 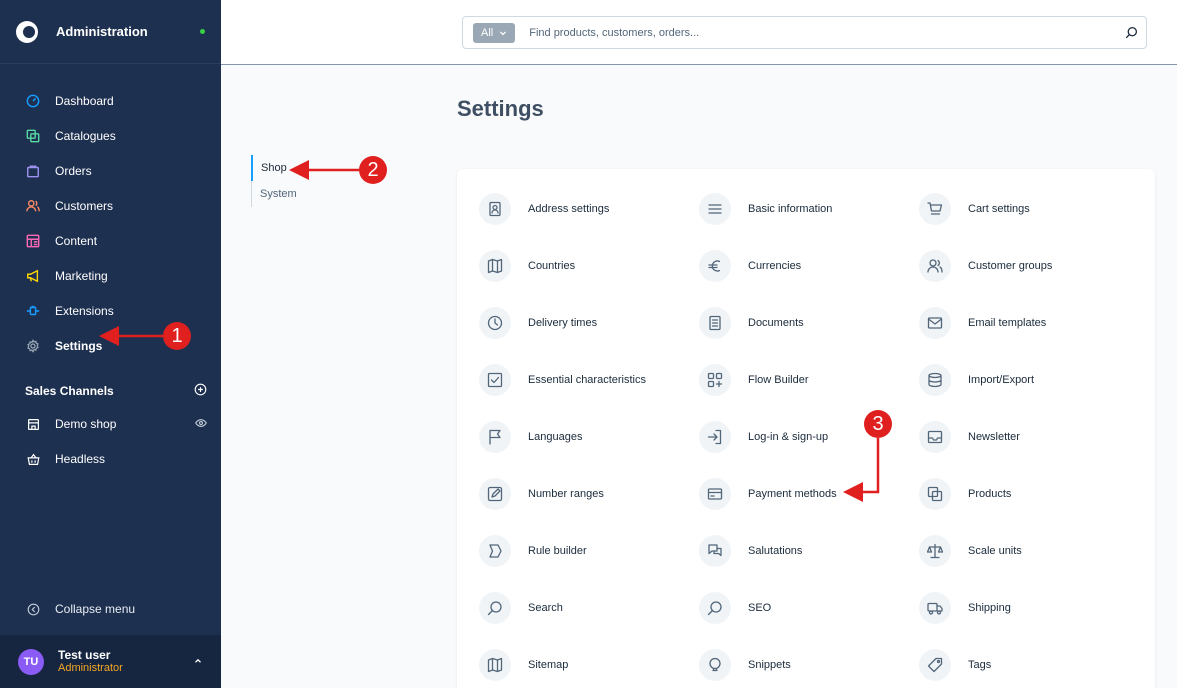 I want to click on settings-item-basic-information: Basic information, so click(x=809, y=209).